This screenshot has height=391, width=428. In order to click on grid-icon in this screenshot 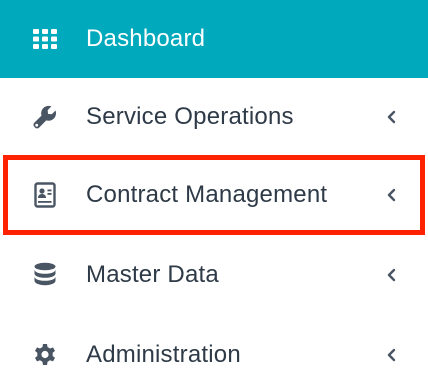, I will do `click(45, 39)`.